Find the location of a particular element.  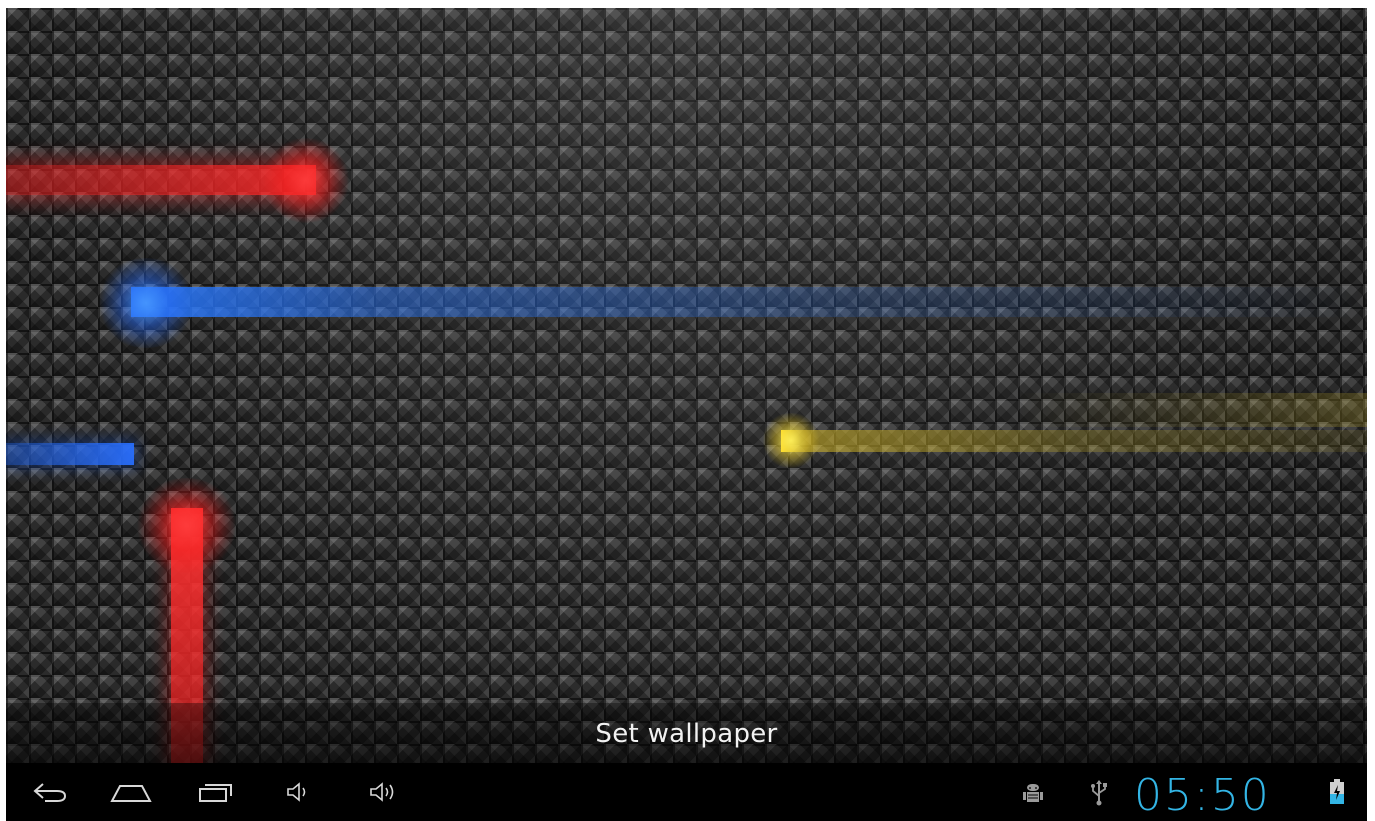

volume-down-icon is located at coordinates (298, 792).